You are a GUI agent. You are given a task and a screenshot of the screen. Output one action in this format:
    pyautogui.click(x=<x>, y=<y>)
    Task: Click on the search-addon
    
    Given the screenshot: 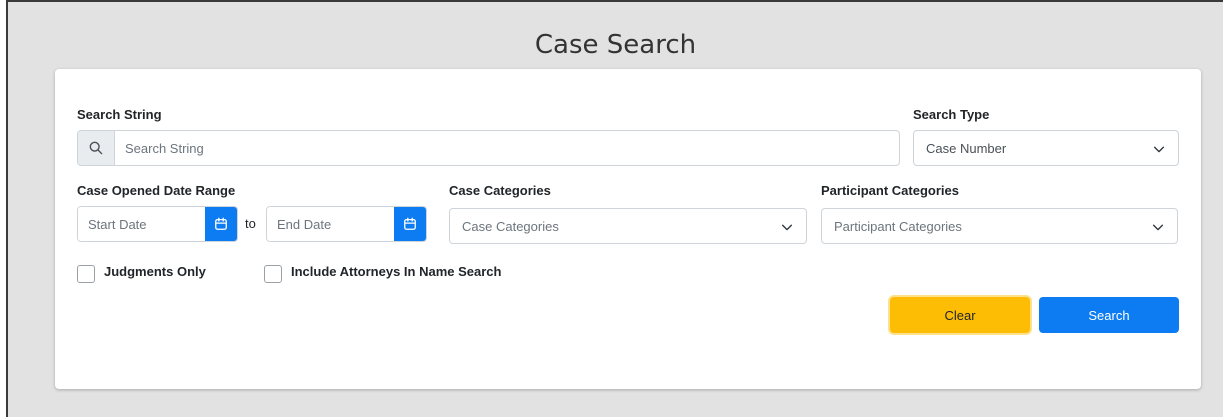 What is the action you would take?
    pyautogui.click(x=96, y=148)
    